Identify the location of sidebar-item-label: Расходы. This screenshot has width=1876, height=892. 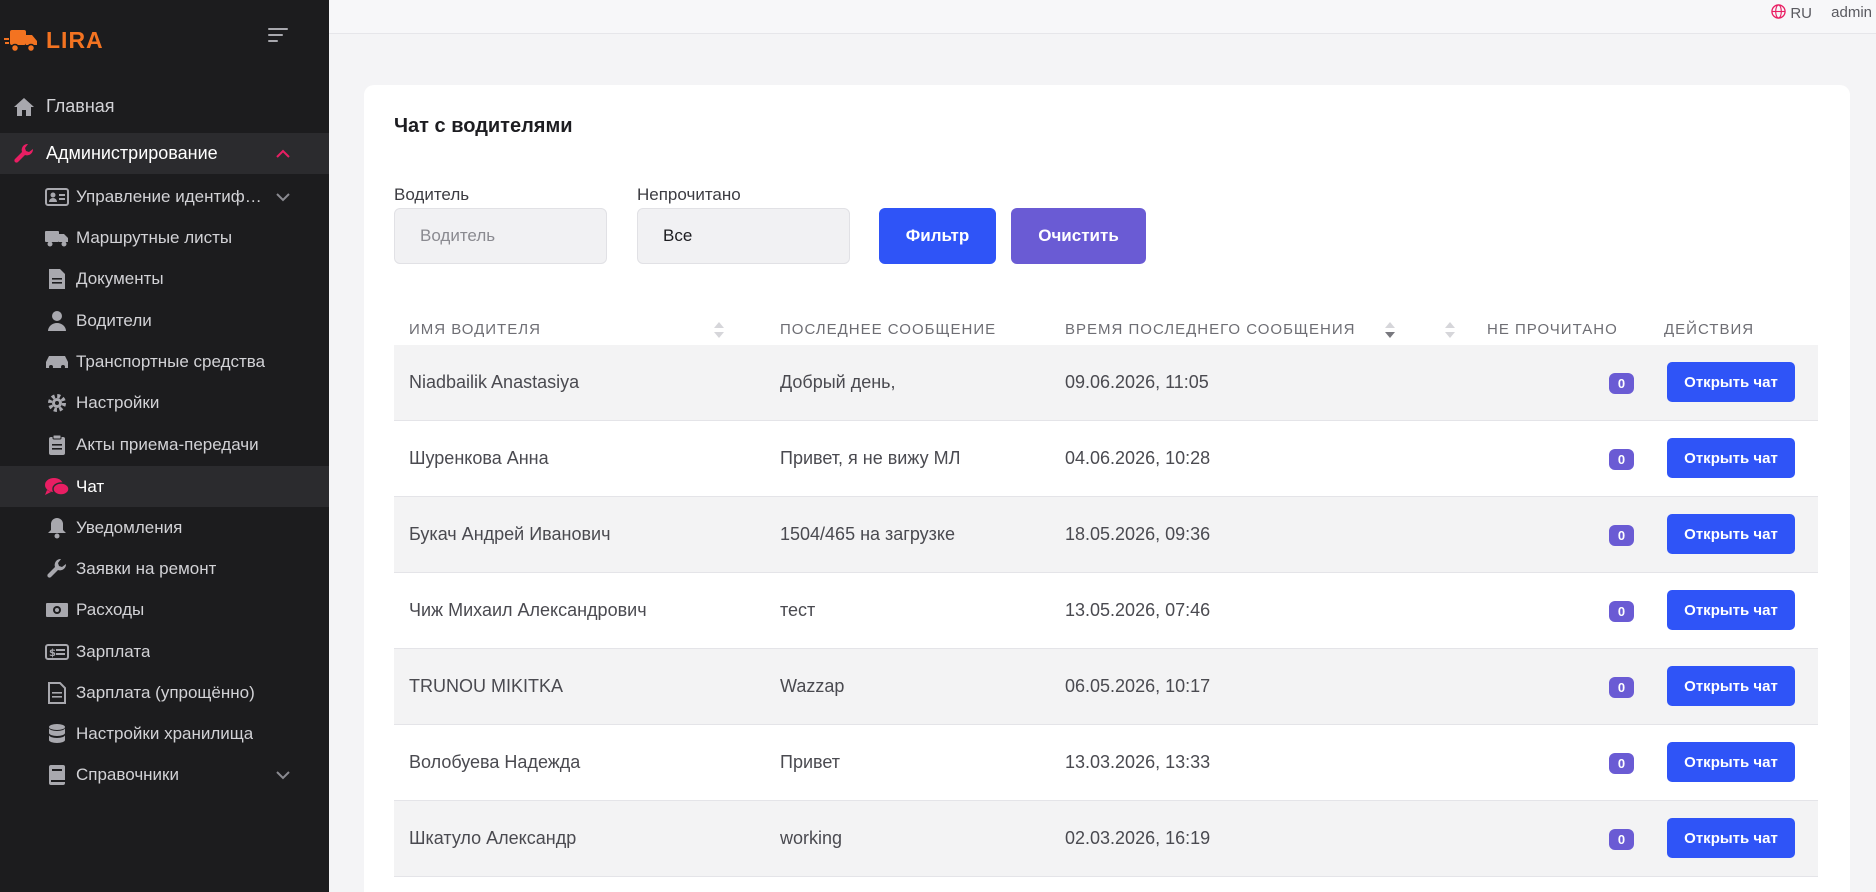
(110, 609).